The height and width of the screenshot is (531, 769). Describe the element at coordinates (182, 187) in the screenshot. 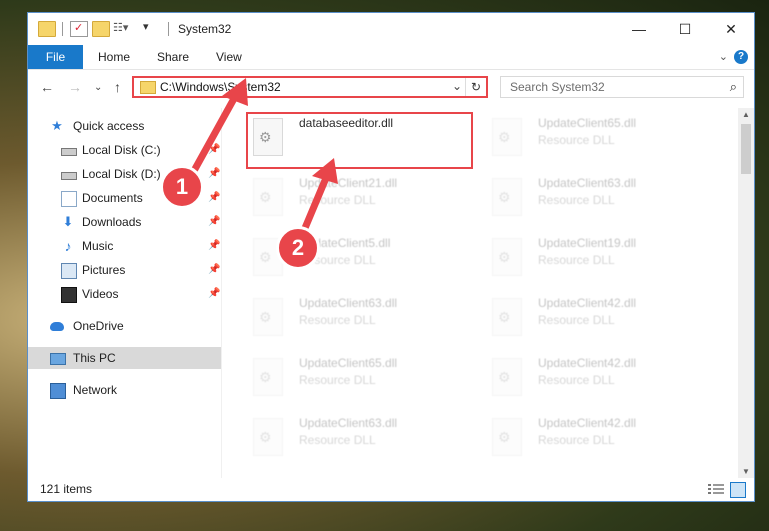

I see `step-1-badge: 1` at that location.